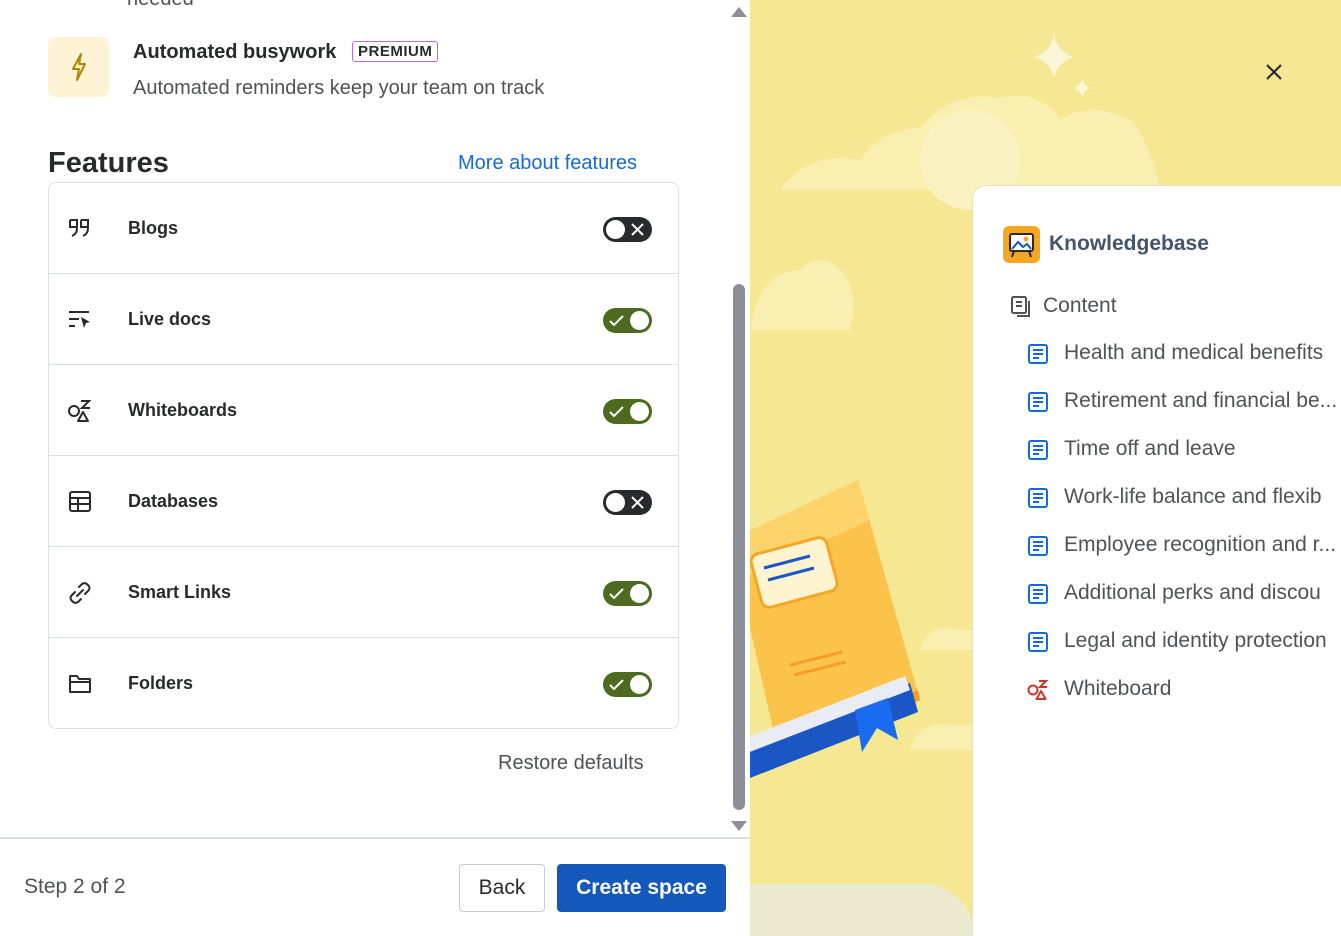  What do you see at coordinates (173, 501) in the screenshot?
I see `feature-label: Databases` at bounding box center [173, 501].